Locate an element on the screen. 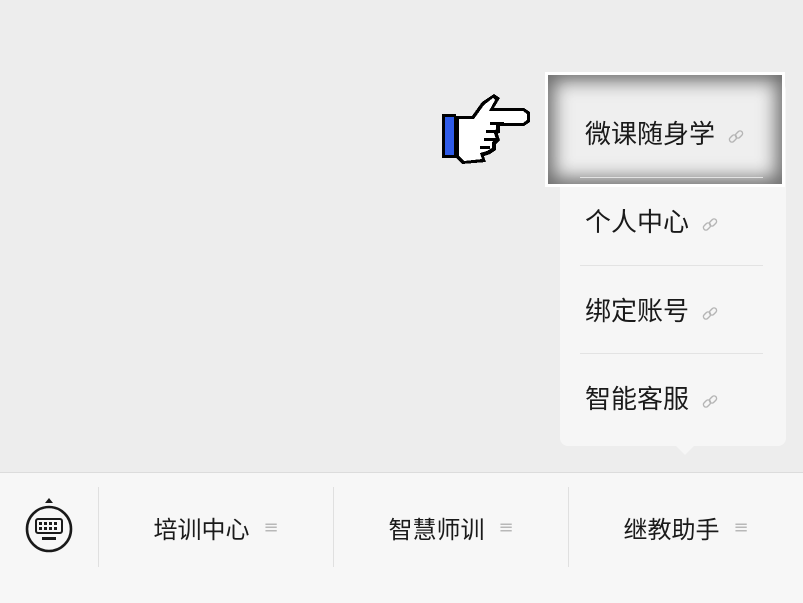 The width and height of the screenshot is (803, 603). menubar-item-label: 智慧师训 is located at coordinates (436, 529).